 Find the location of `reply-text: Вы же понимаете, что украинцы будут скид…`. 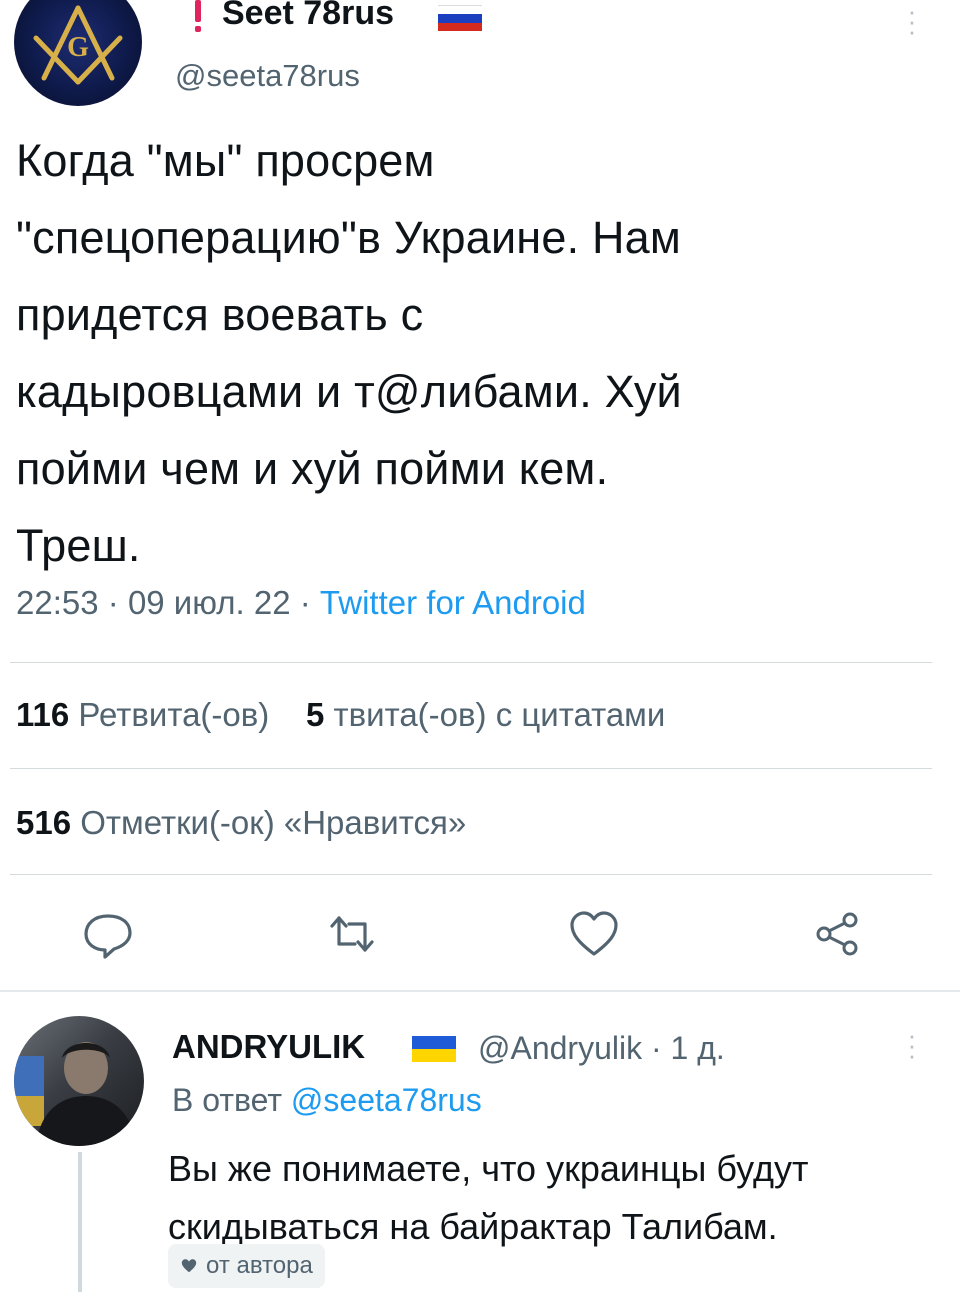

reply-text: Вы же понимаете, что украинцы будут скид… is located at coordinates (488, 1197).